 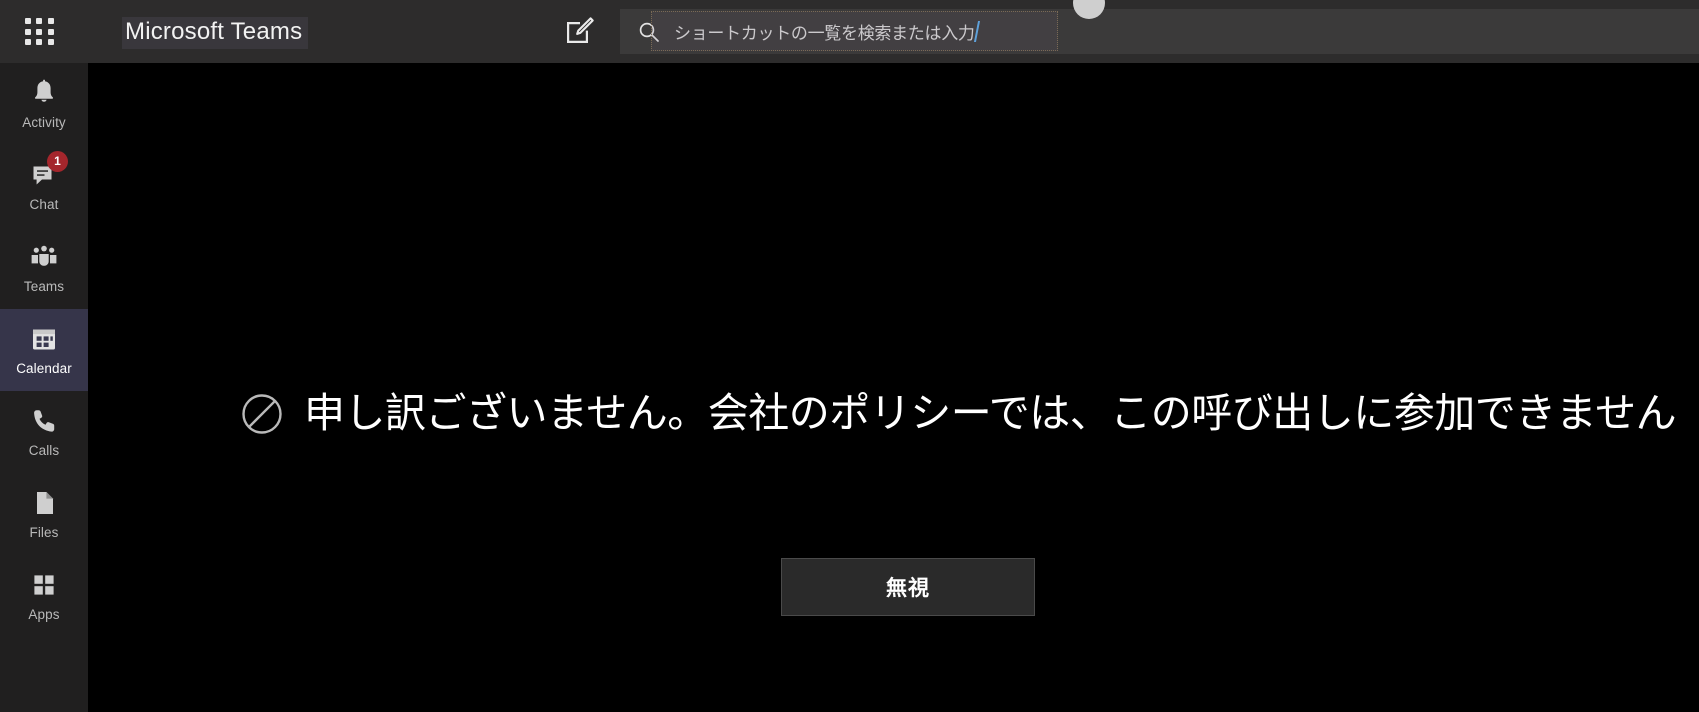 What do you see at coordinates (215, 33) in the screenshot?
I see `page-title: Microsoft Teams` at bounding box center [215, 33].